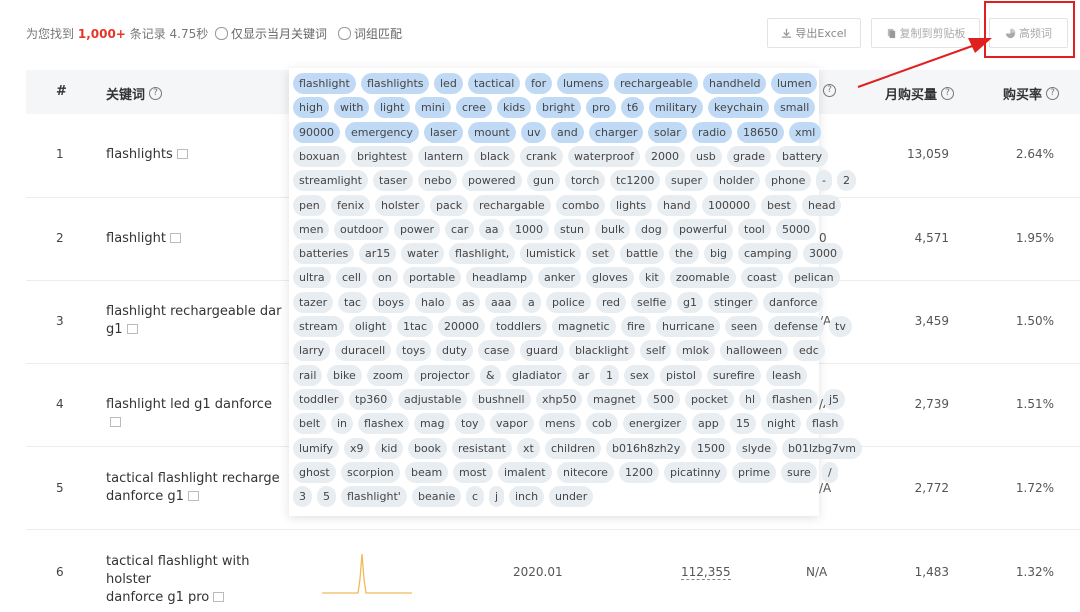  What do you see at coordinates (312, 278) in the screenshot?
I see `keyword-tag: ultra` at bounding box center [312, 278].